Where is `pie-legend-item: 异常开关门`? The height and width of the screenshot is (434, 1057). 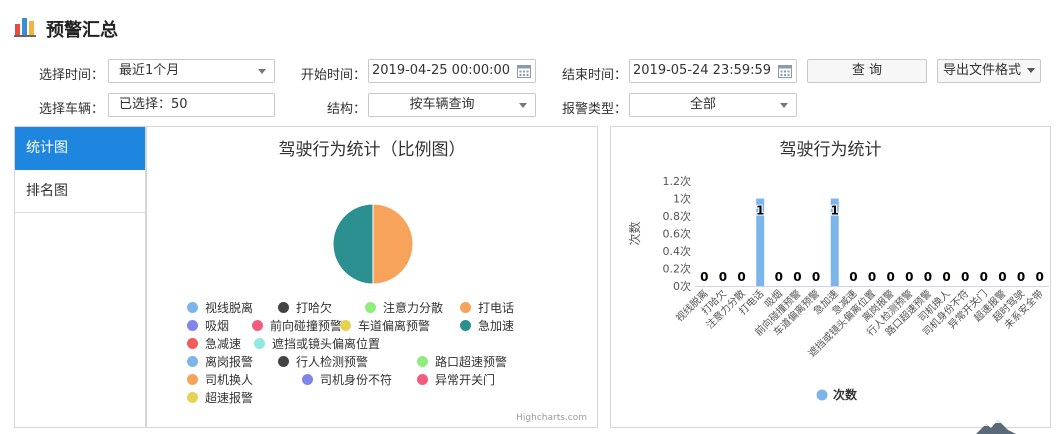 pie-legend-item: 异常开关门 is located at coordinates (456, 379).